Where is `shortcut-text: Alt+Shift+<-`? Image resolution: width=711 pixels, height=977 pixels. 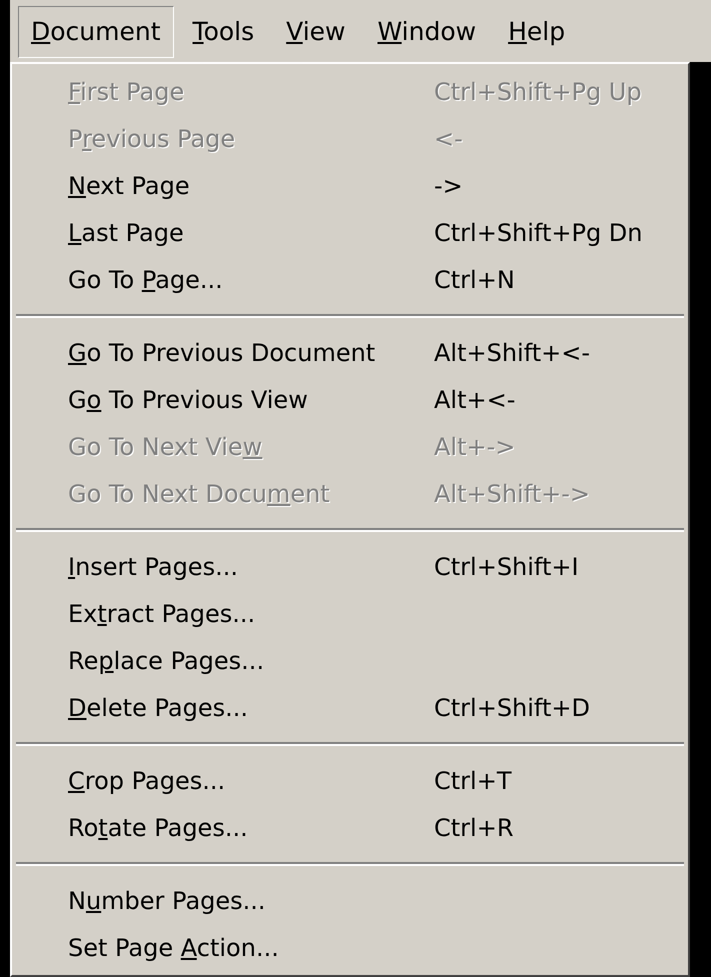
shortcut-text: Alt+Shift+<- is located at coordinates (512, 353).